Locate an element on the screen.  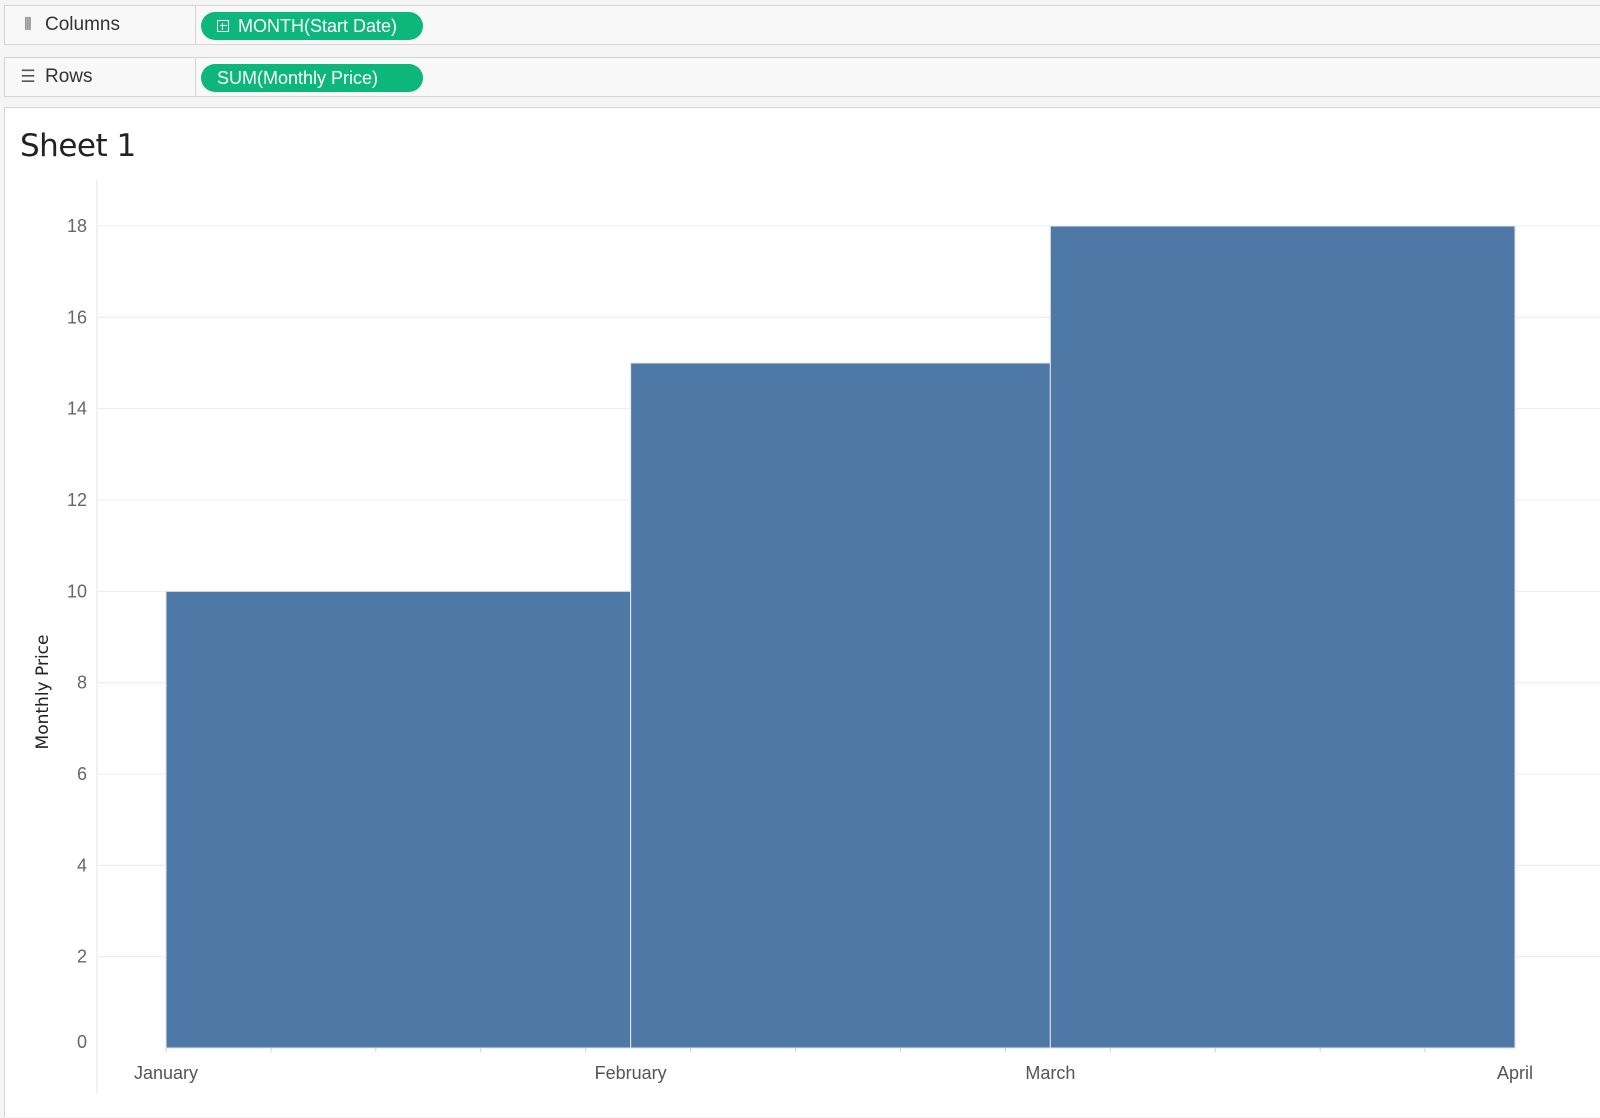
columns-label-text: Columns is located at coordinates (82, 24).